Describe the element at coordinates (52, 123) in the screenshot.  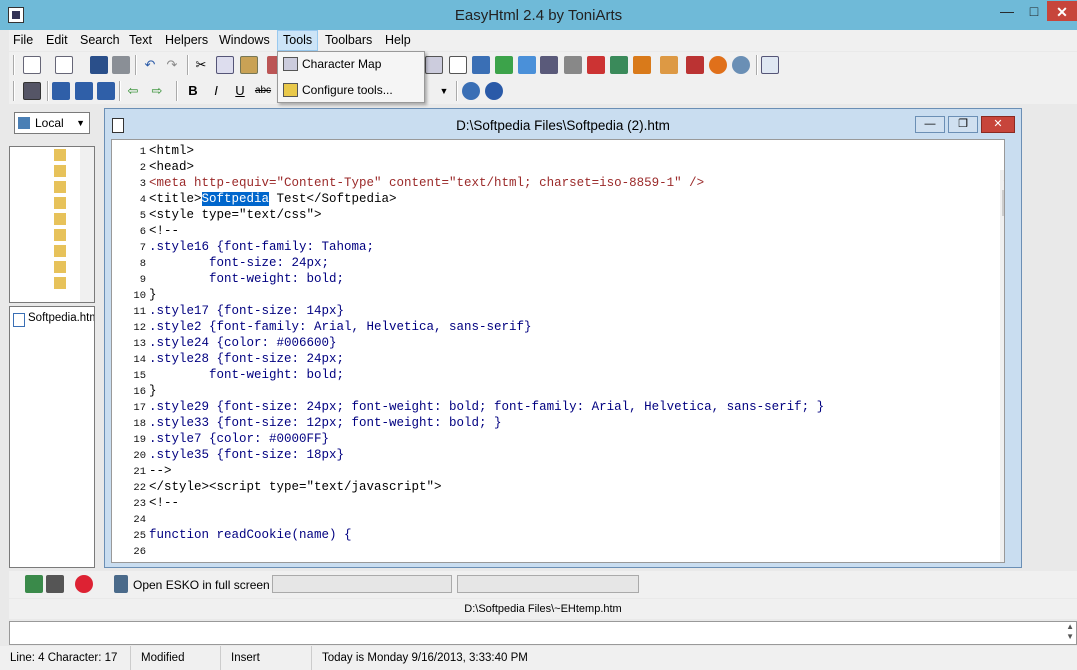
I see `drive-combo: Local ▼` at that location.